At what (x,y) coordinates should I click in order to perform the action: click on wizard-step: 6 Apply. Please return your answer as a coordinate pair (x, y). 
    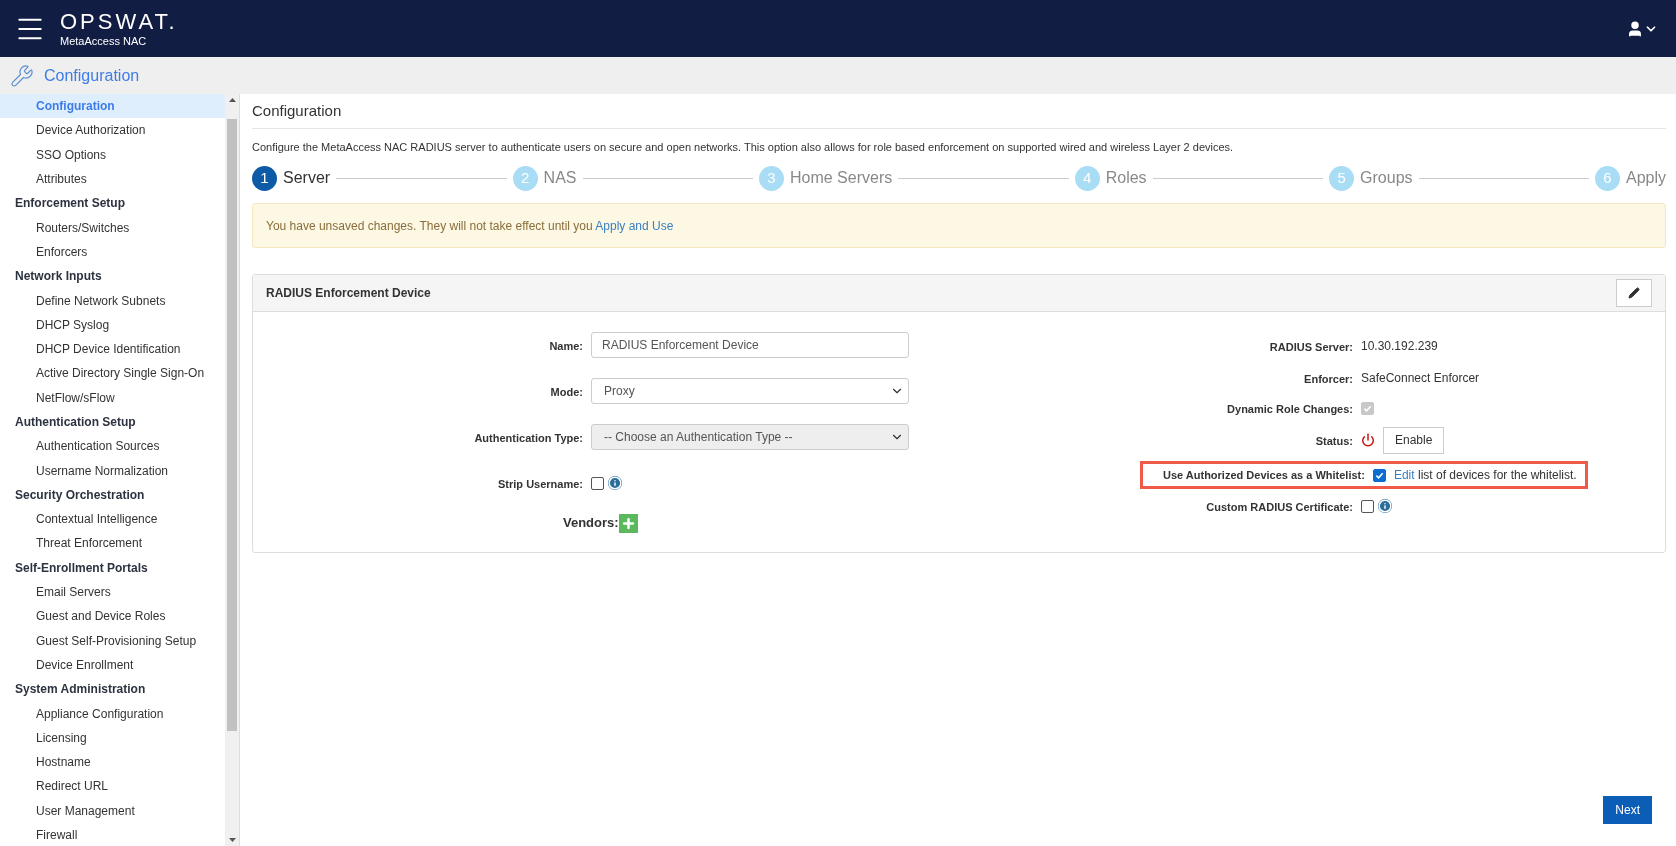
    Looking at the image, I should click on (1631, 178).